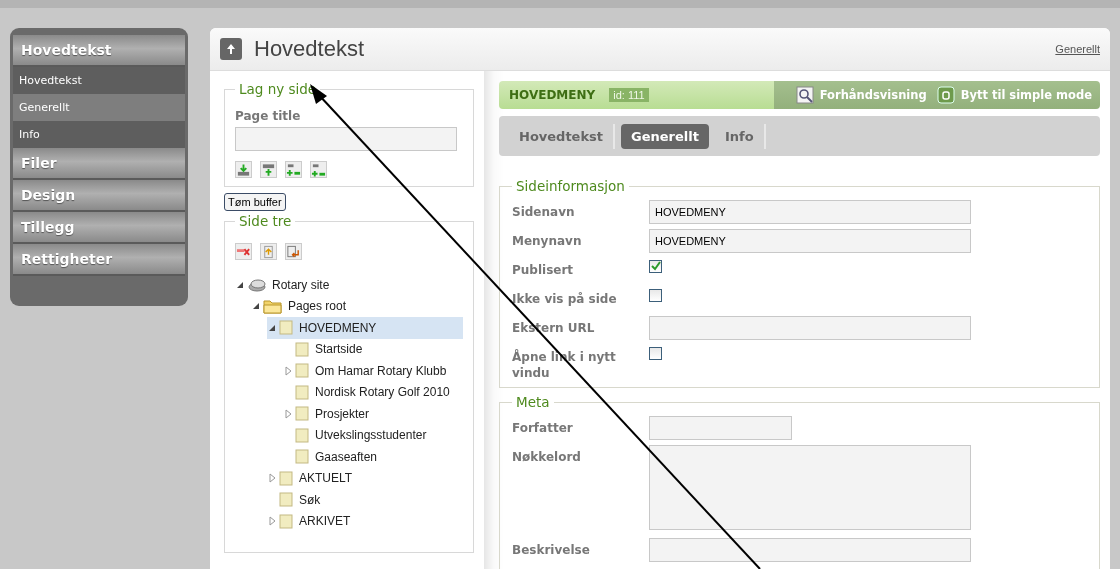 This screenshot has width=1120, height=569. What do you see at coordinates (342, 413) in the screenshot?
I see `tree-label: Prosjekter` at bounding box center [342, 413].